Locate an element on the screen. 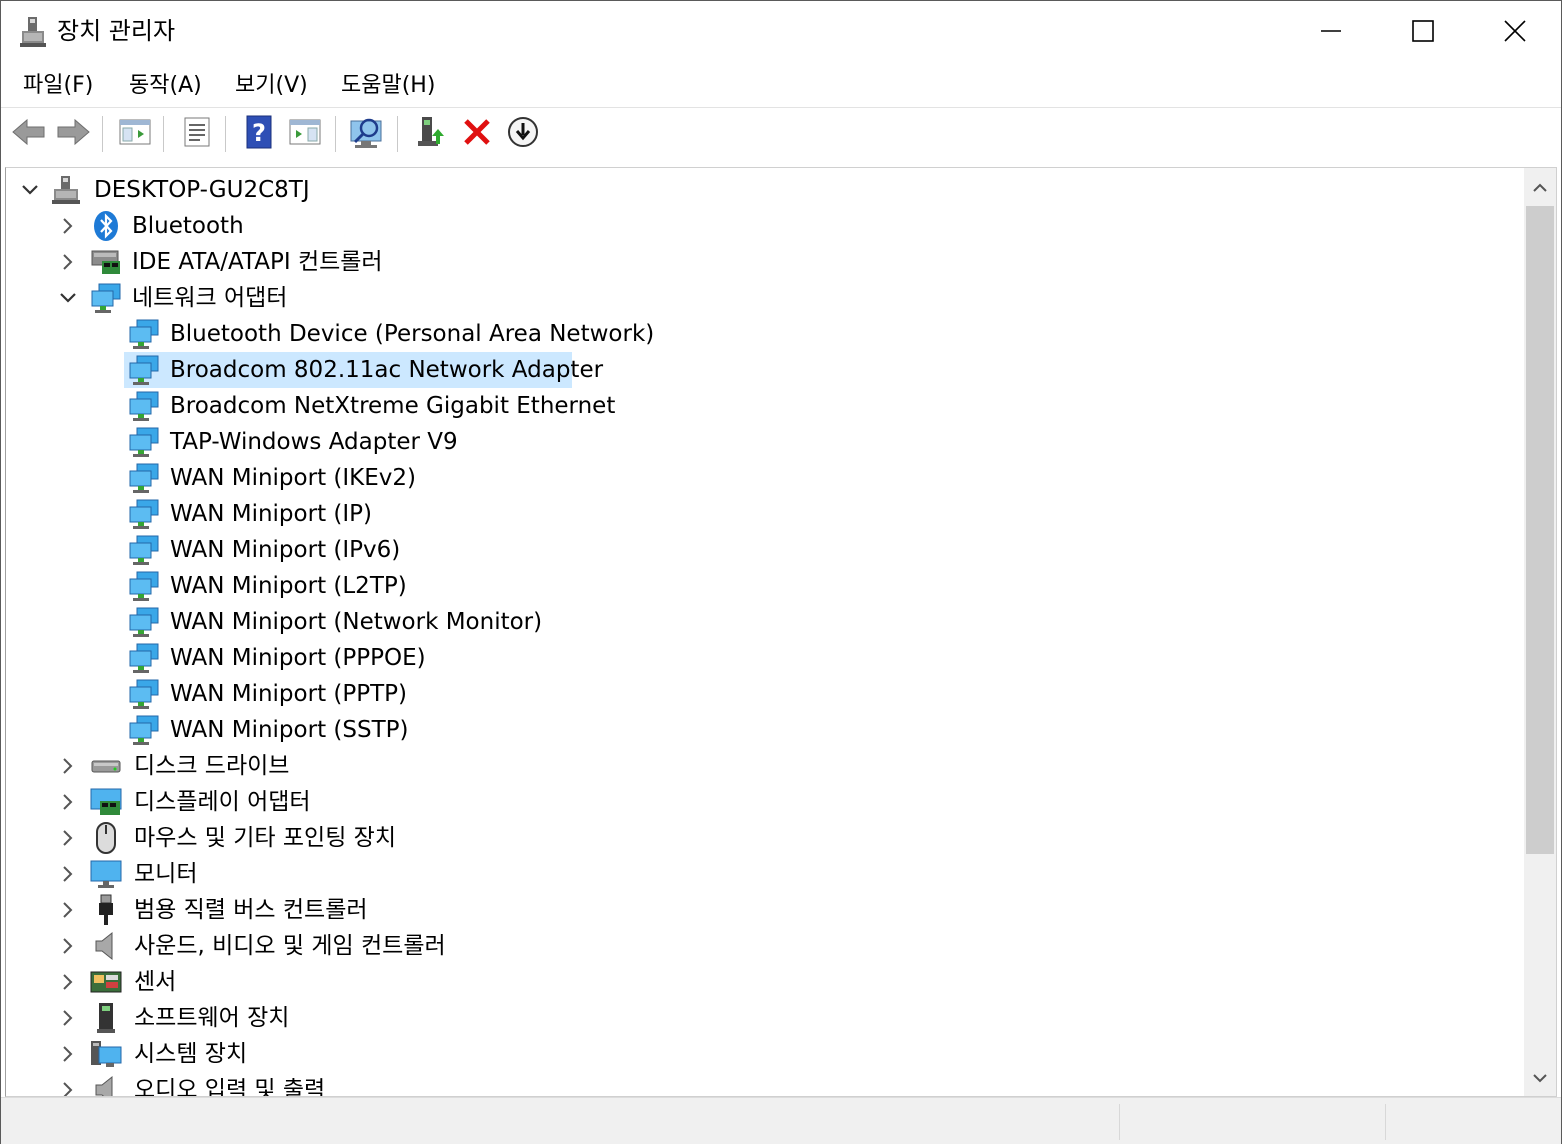 This screenshot has height=1144, width=1562. audio-io-icon is located at coordinates (106, 1085).